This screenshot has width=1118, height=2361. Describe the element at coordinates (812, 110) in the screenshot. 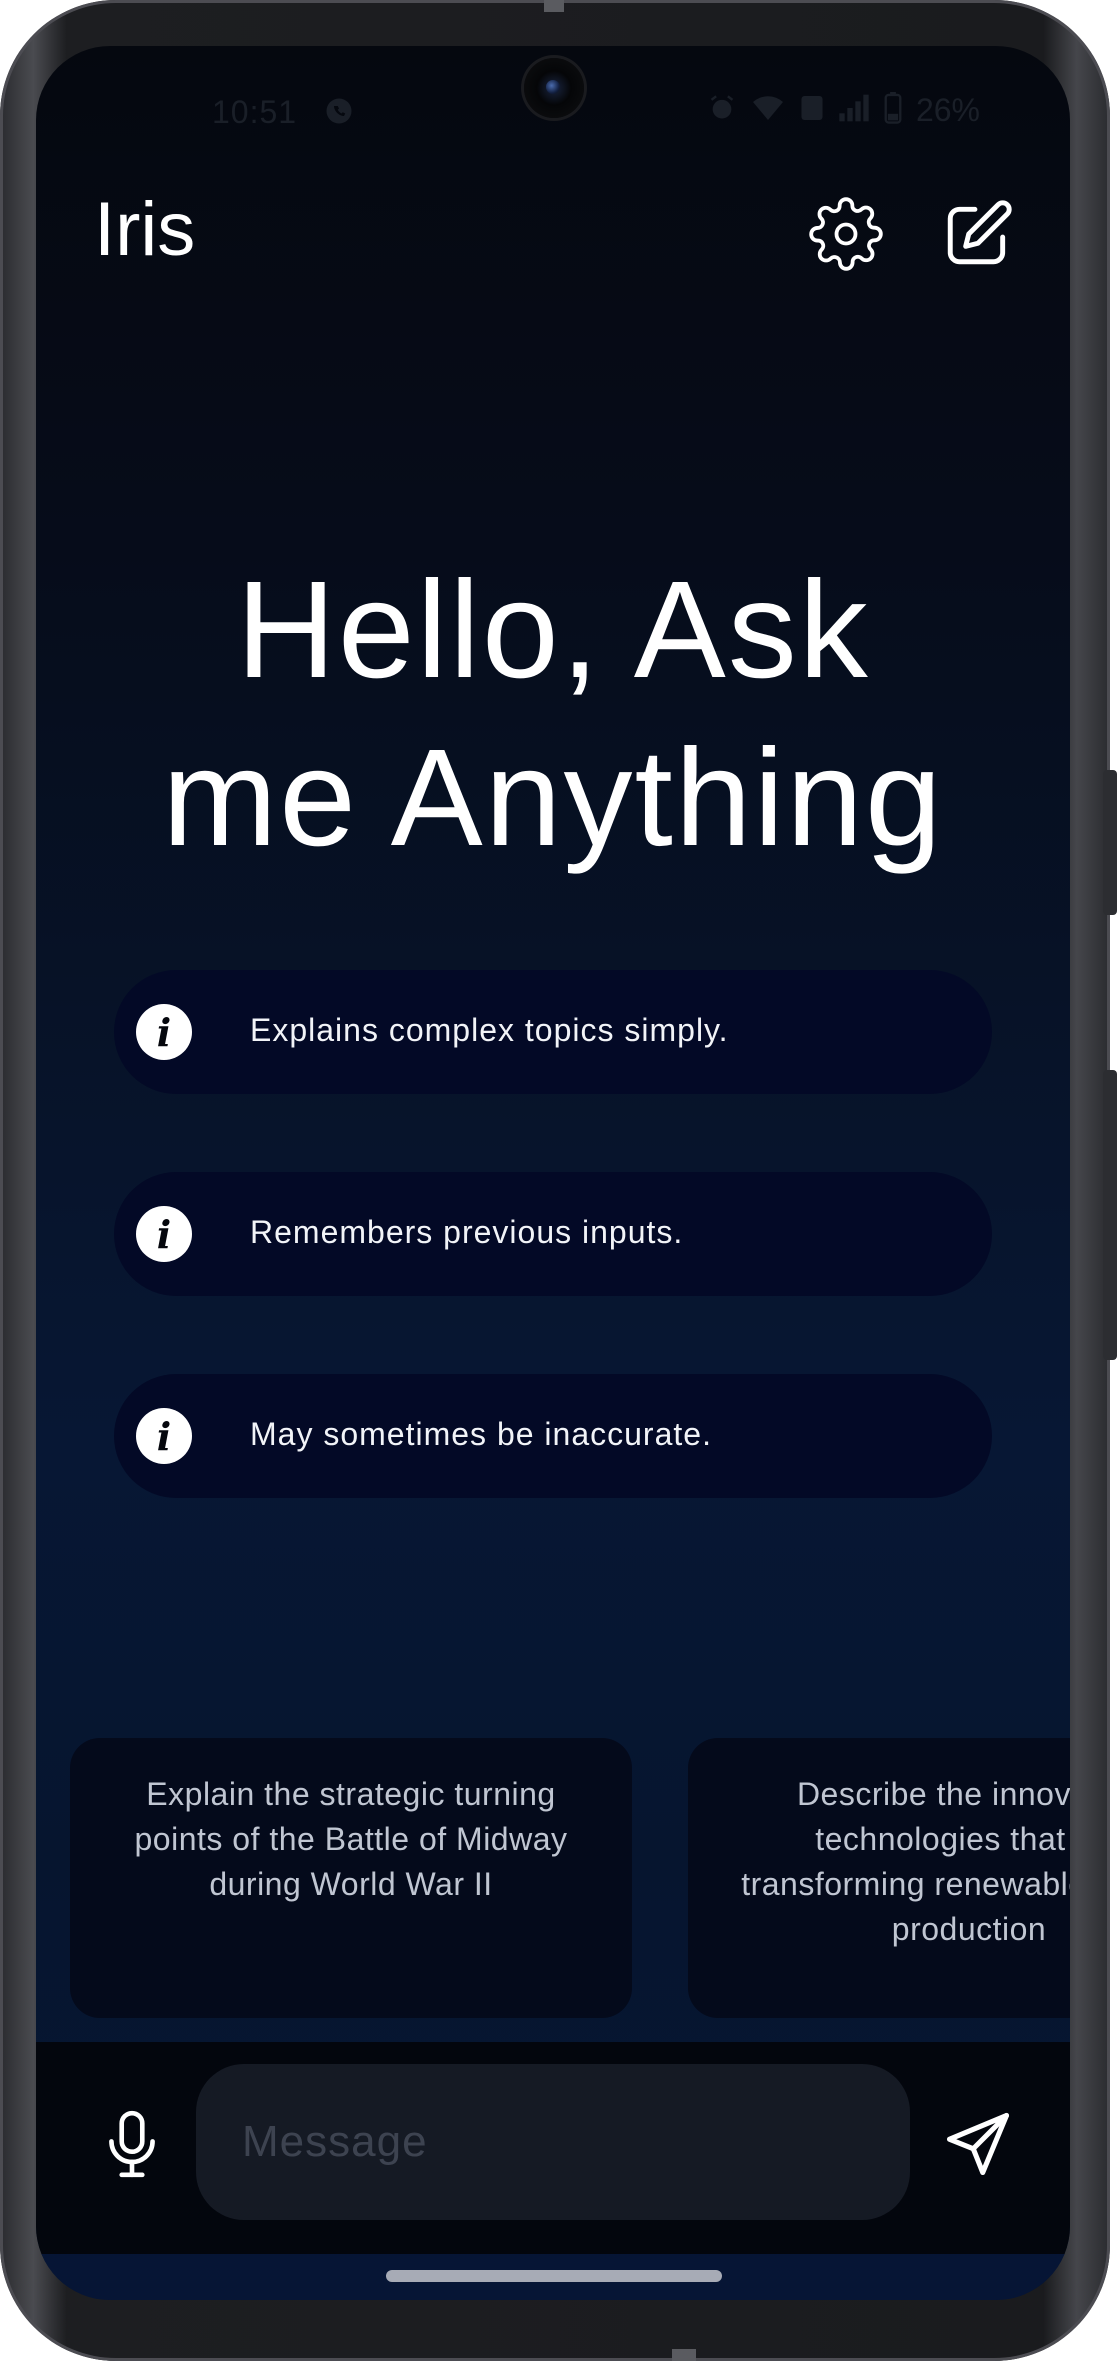

I see `volte-icon` at that location.